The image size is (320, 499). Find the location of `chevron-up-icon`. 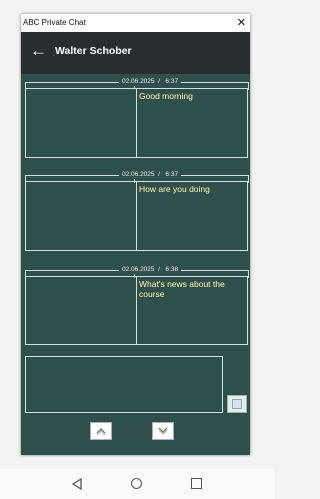

chevron-up-icon is located at coordinates (101, 431).